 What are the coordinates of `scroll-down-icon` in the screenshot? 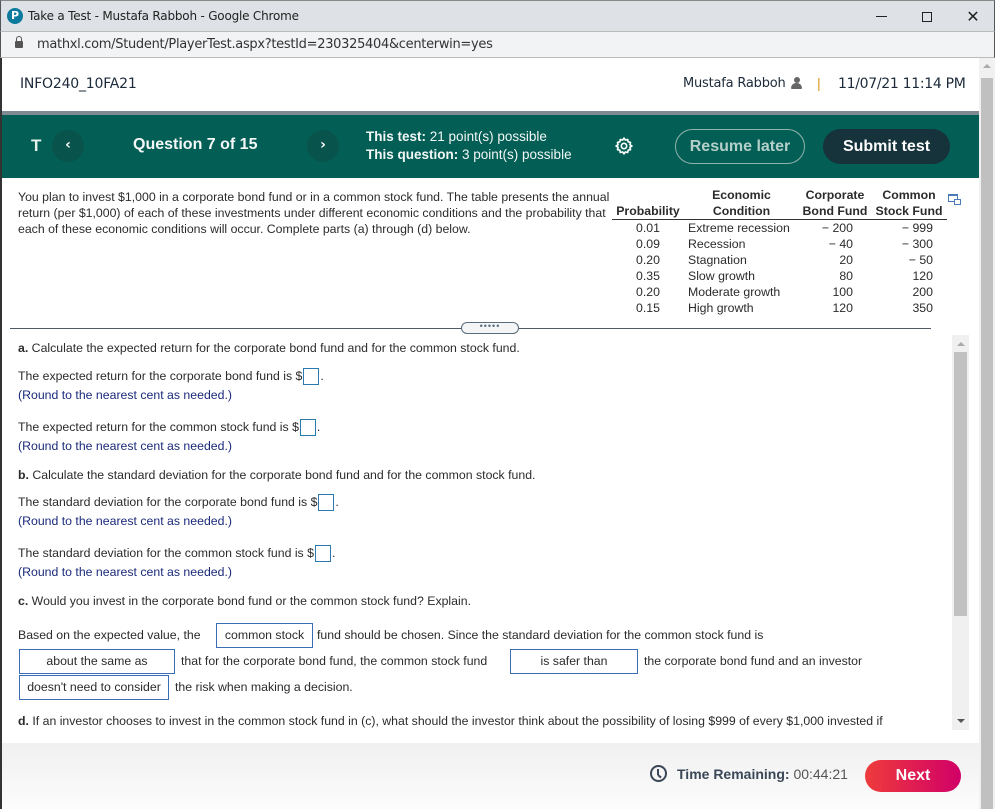 It's located at (961, 721).